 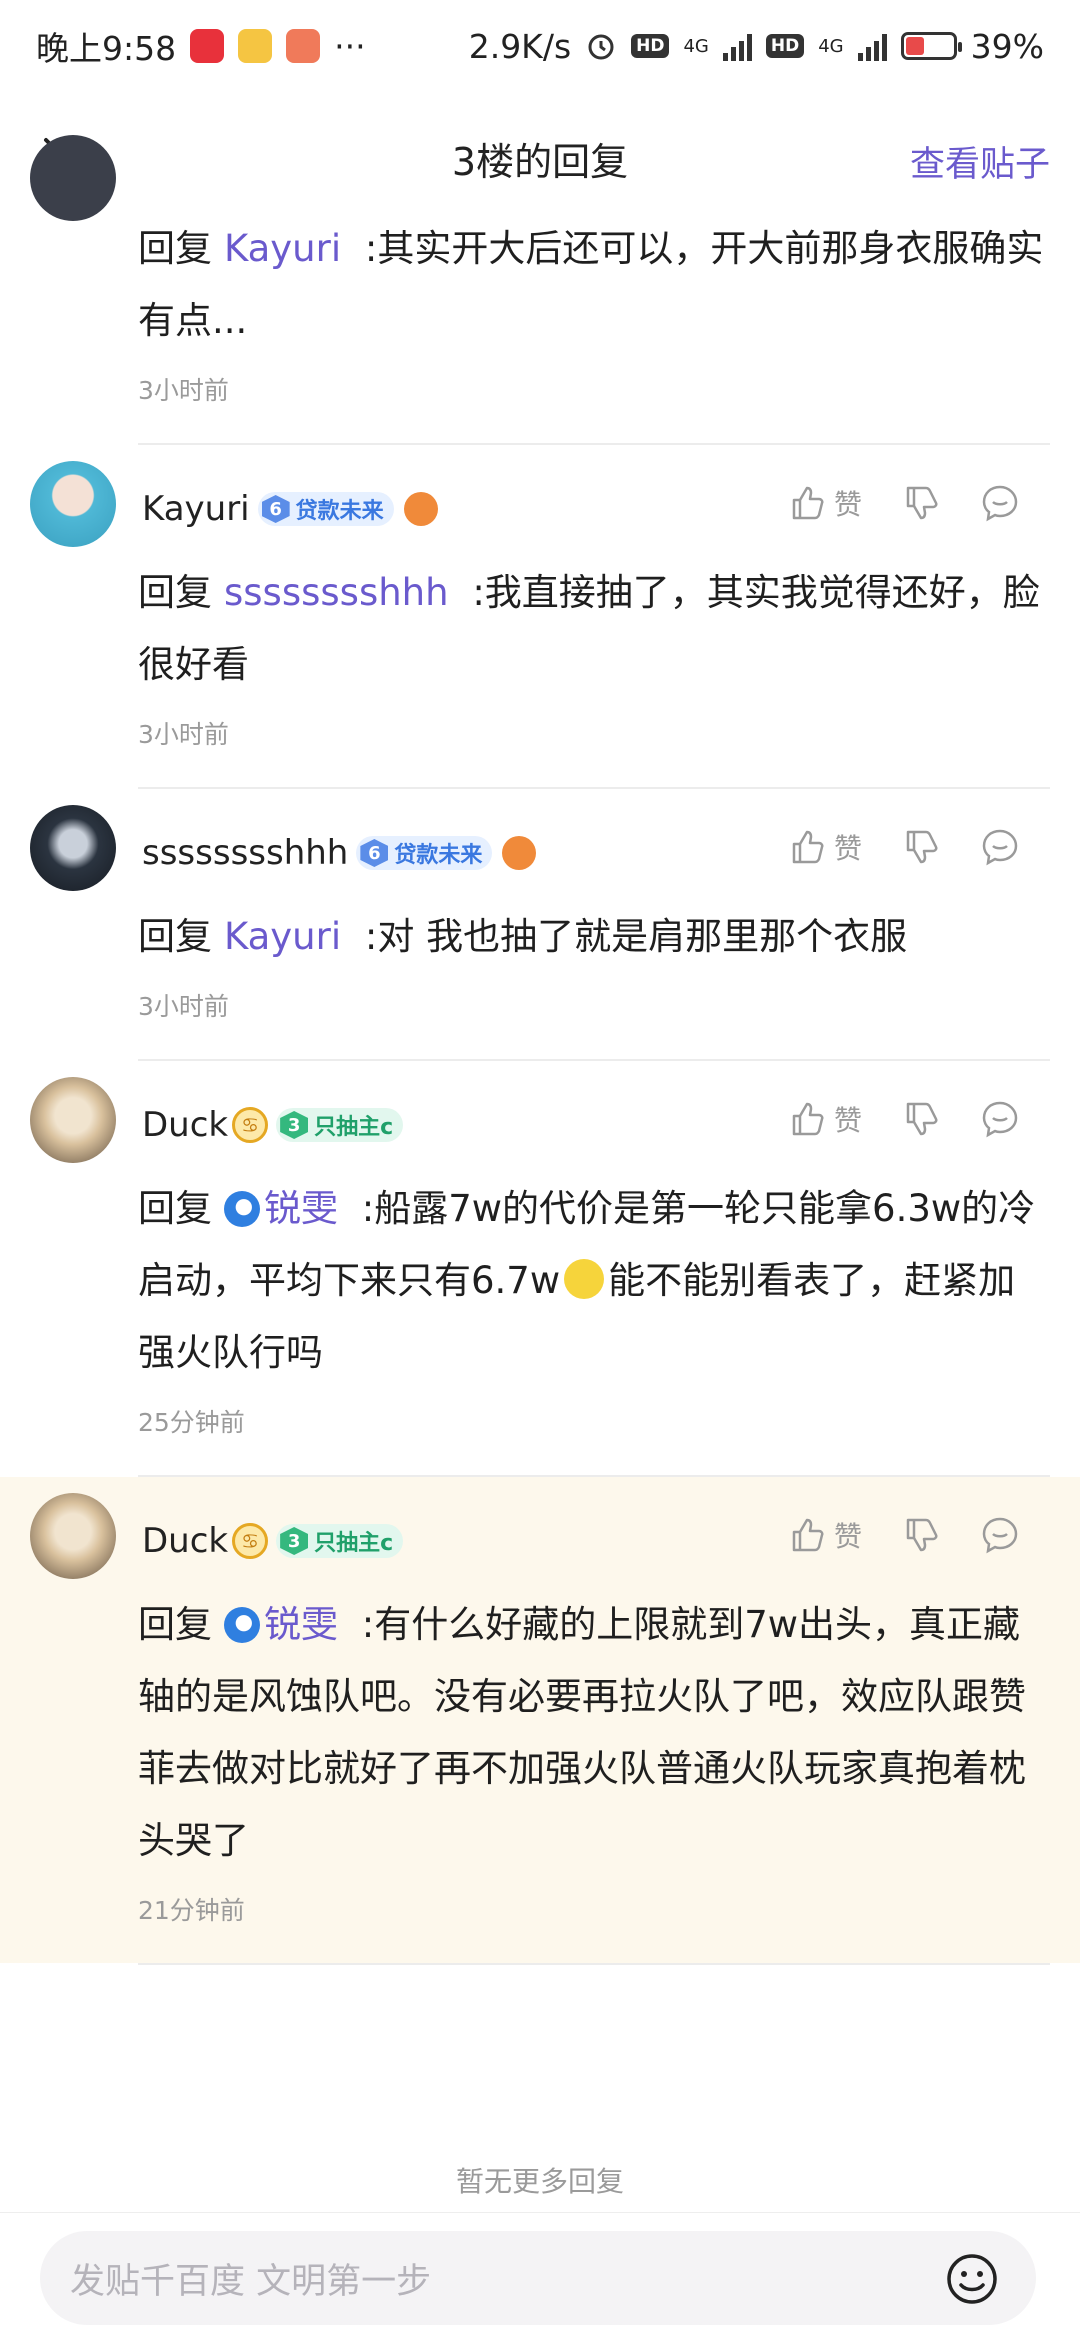 What do you see at coordinates (350, 46) in the screenshot?
I see `more-notifications-icon: ···` at bounding box center [350, 46].